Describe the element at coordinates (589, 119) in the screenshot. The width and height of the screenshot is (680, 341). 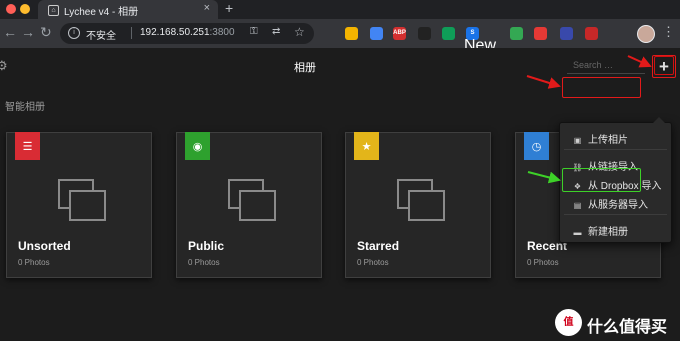
I see `annotation-arrows` at that location.